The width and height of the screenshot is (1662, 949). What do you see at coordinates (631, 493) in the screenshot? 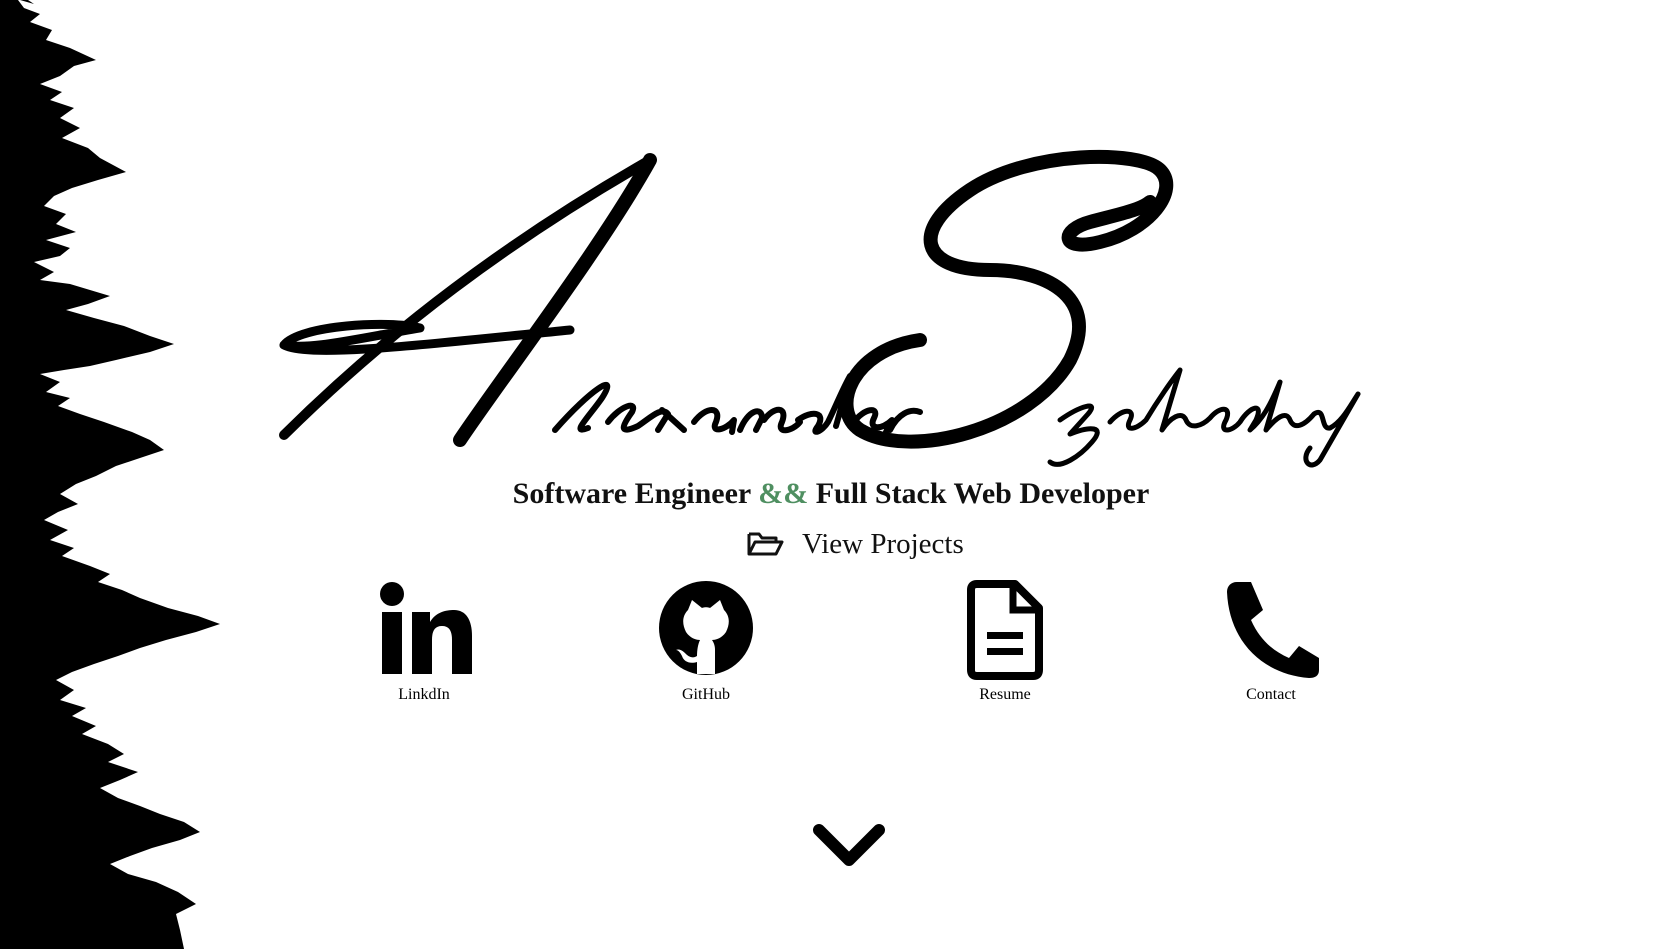
I see `subtitle-role-1: Software Engineer` at bounding box center [631, 493].